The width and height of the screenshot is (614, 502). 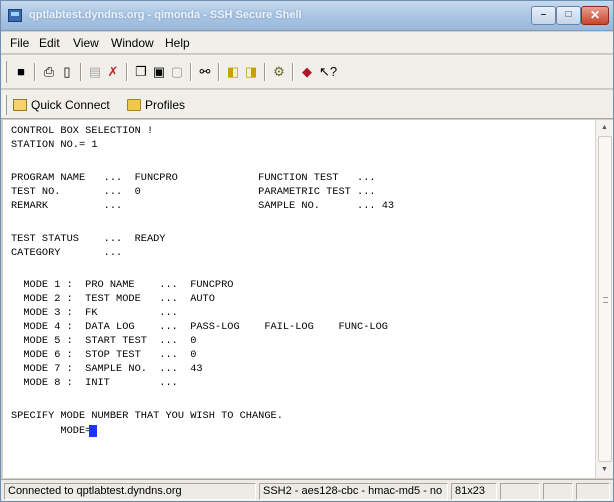 What do you see at coordinates (130, 491) in the screenshot?
I see `status-connection: Connected to qptlabtest.dyndns.org` at bounding box center [130, 491].